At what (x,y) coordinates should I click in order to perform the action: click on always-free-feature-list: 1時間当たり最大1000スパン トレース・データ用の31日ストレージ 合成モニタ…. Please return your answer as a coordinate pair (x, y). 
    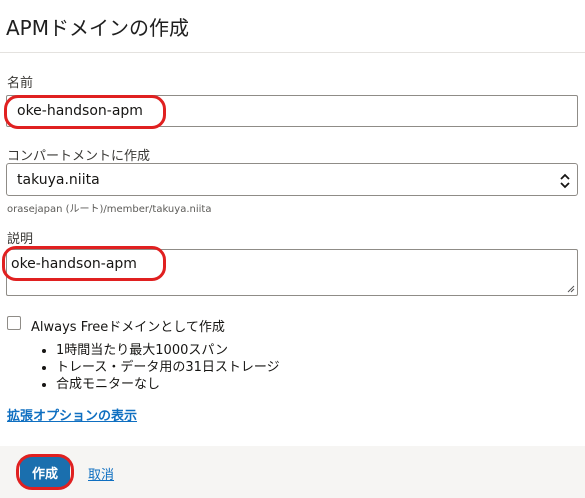
    Looking at the image, I should click on (160, 367).